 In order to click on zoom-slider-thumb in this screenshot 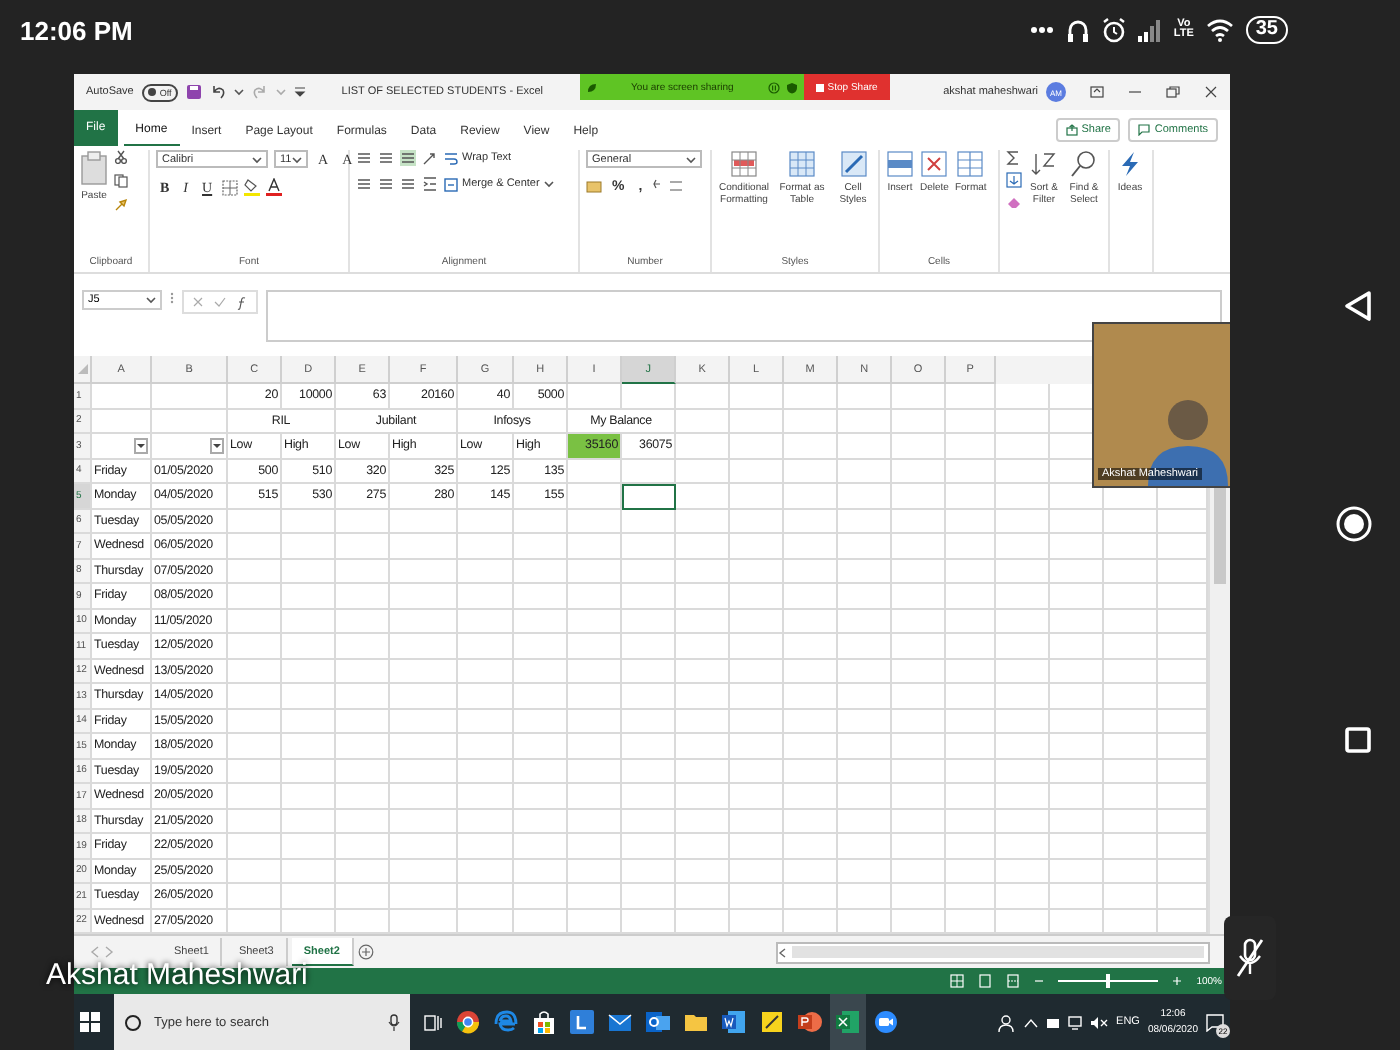, I will do `click(1108, 981)`.